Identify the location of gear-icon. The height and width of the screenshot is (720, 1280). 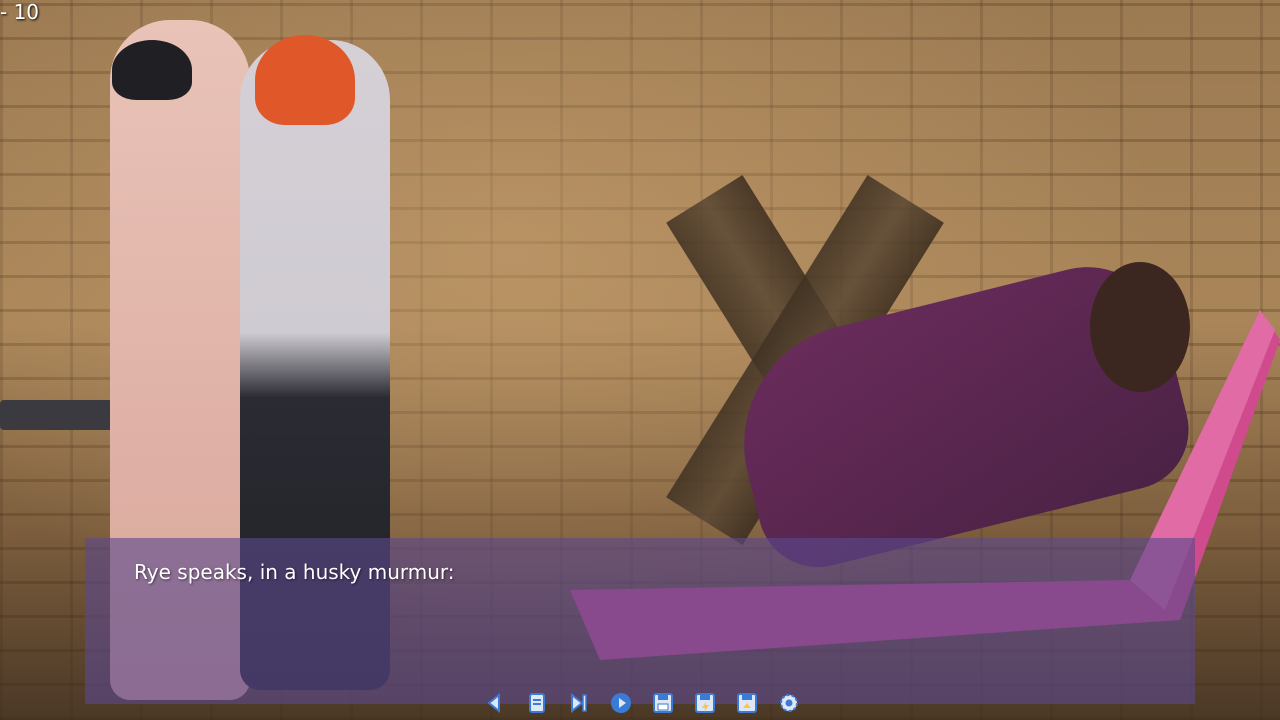
(789, 703).